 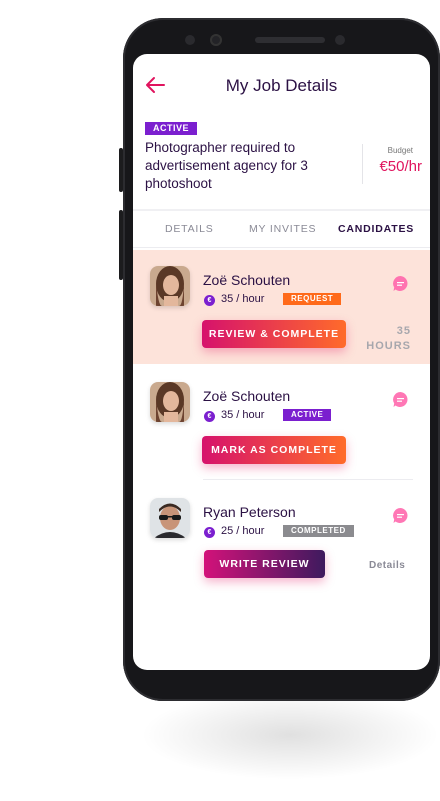 What do you see at coordinates (290, 40) in the screenshot?
I see `phone-speaker` at bounding box center [290, 40].